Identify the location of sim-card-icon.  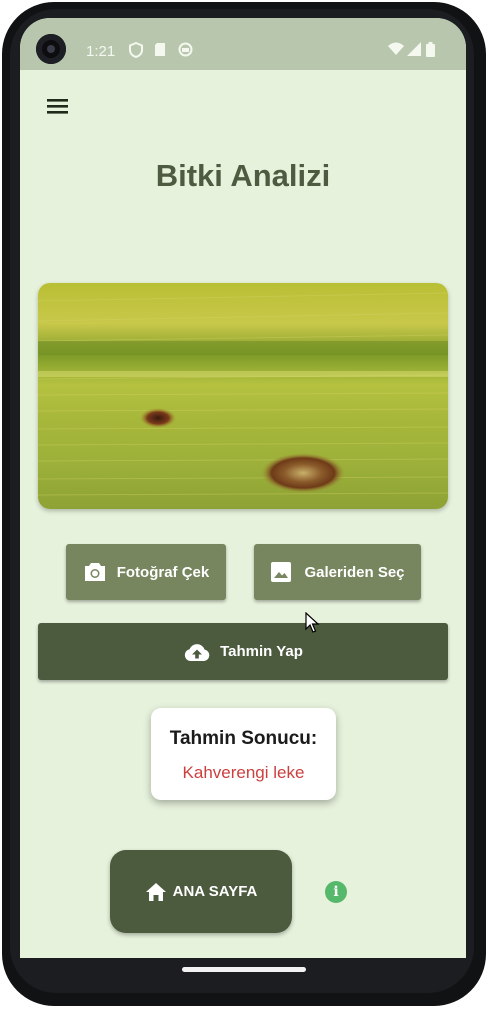
(160, 49).